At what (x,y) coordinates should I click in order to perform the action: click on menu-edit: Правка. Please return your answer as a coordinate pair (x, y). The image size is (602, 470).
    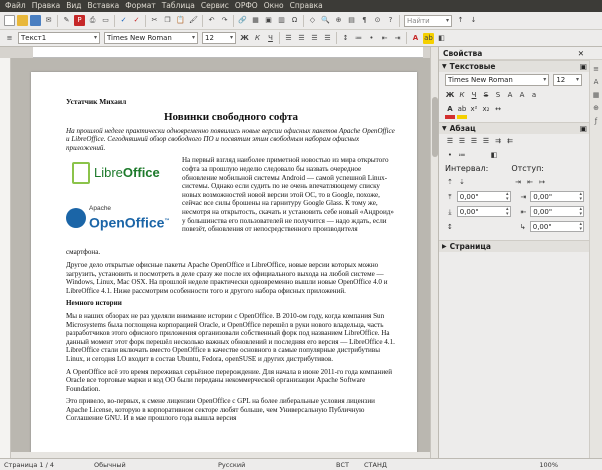
    Looking at the image, I should click on (46, 6).